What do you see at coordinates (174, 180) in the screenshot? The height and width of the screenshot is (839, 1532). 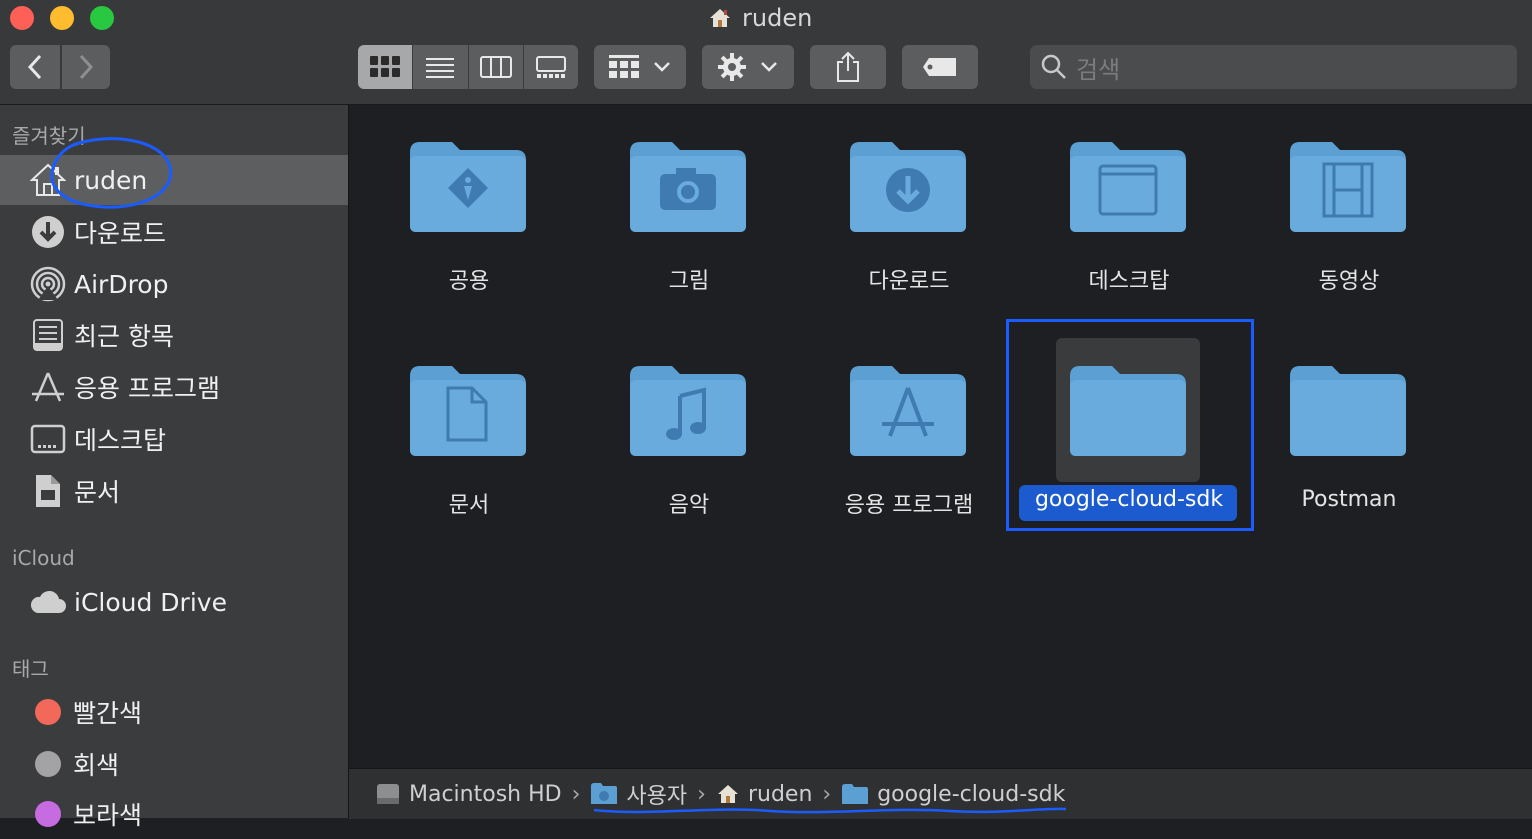 I see `sidebar-item-ruden: ruden` at bounding box center [174, 180].